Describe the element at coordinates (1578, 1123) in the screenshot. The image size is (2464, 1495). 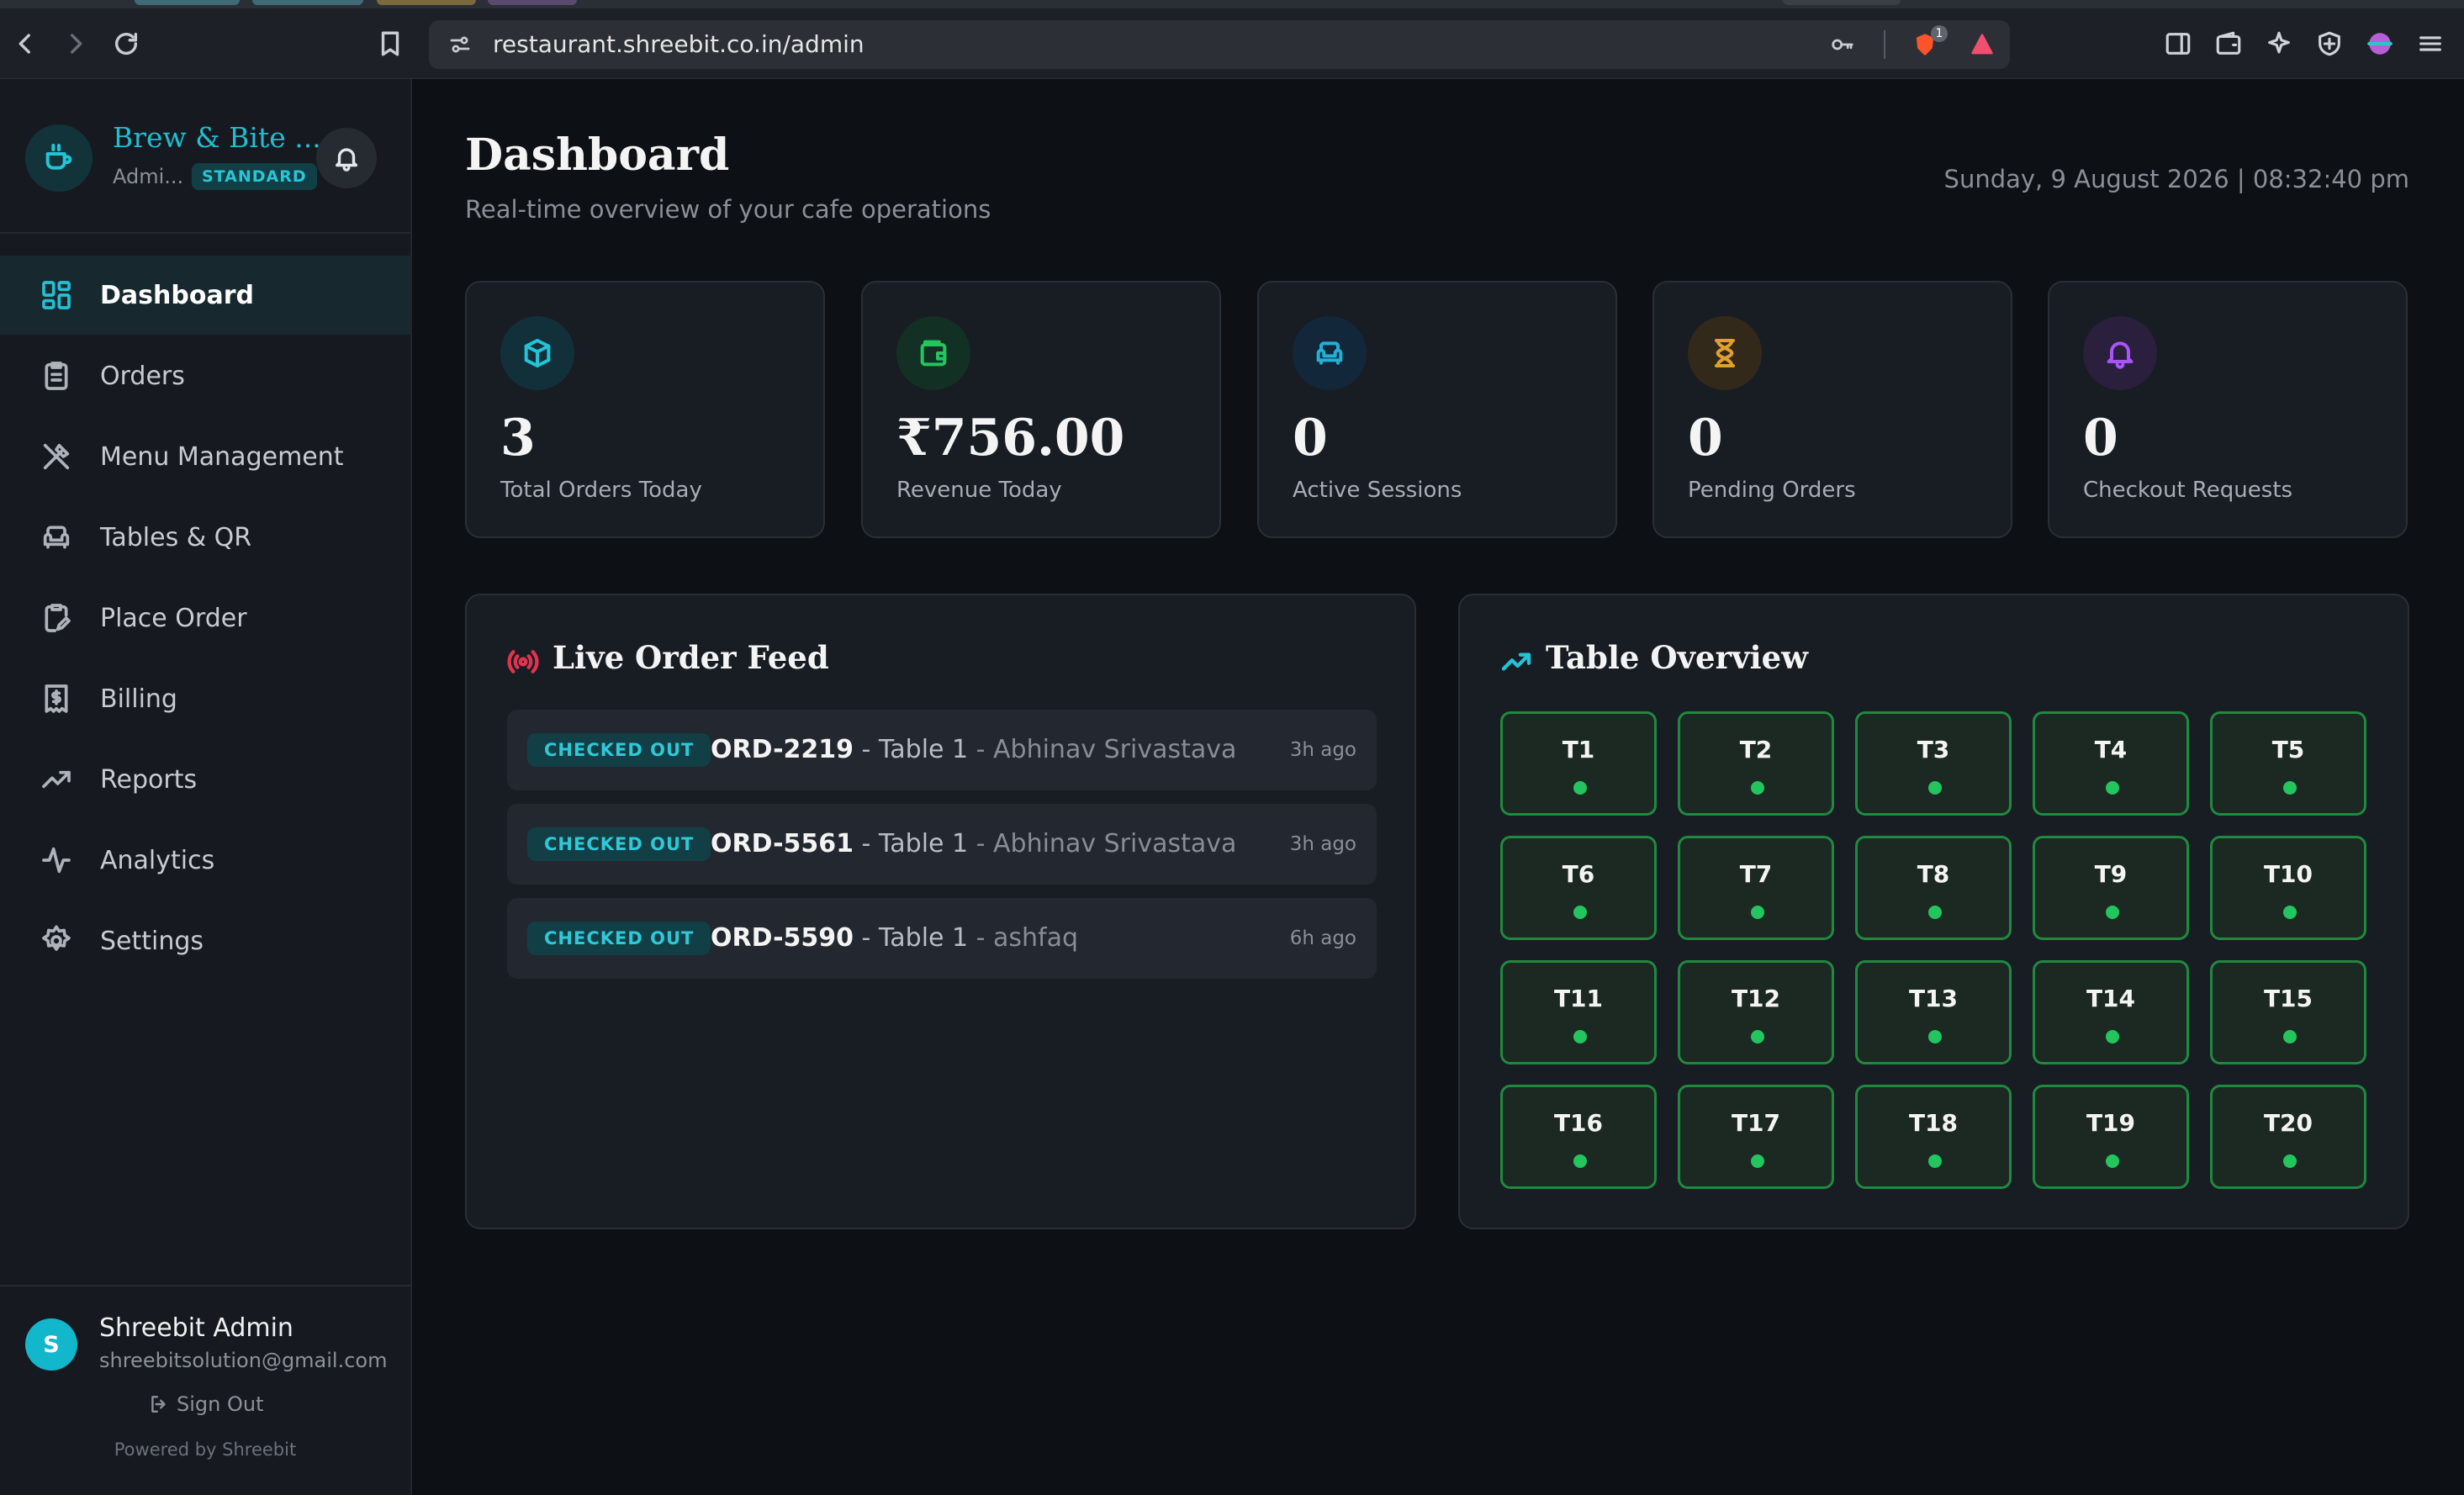
I see `table-name: T16` at that location.